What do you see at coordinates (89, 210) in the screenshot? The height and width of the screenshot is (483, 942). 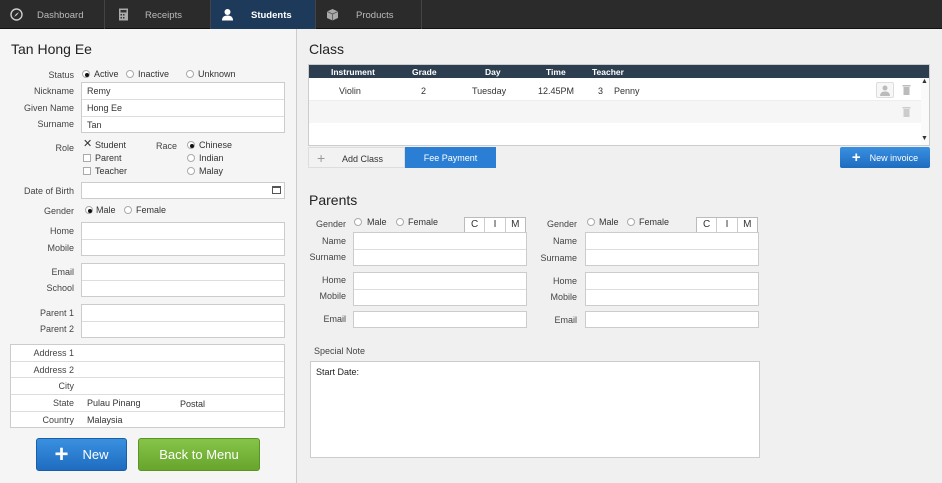 I see `gender-male-radio` at bounding box center [89, 210].